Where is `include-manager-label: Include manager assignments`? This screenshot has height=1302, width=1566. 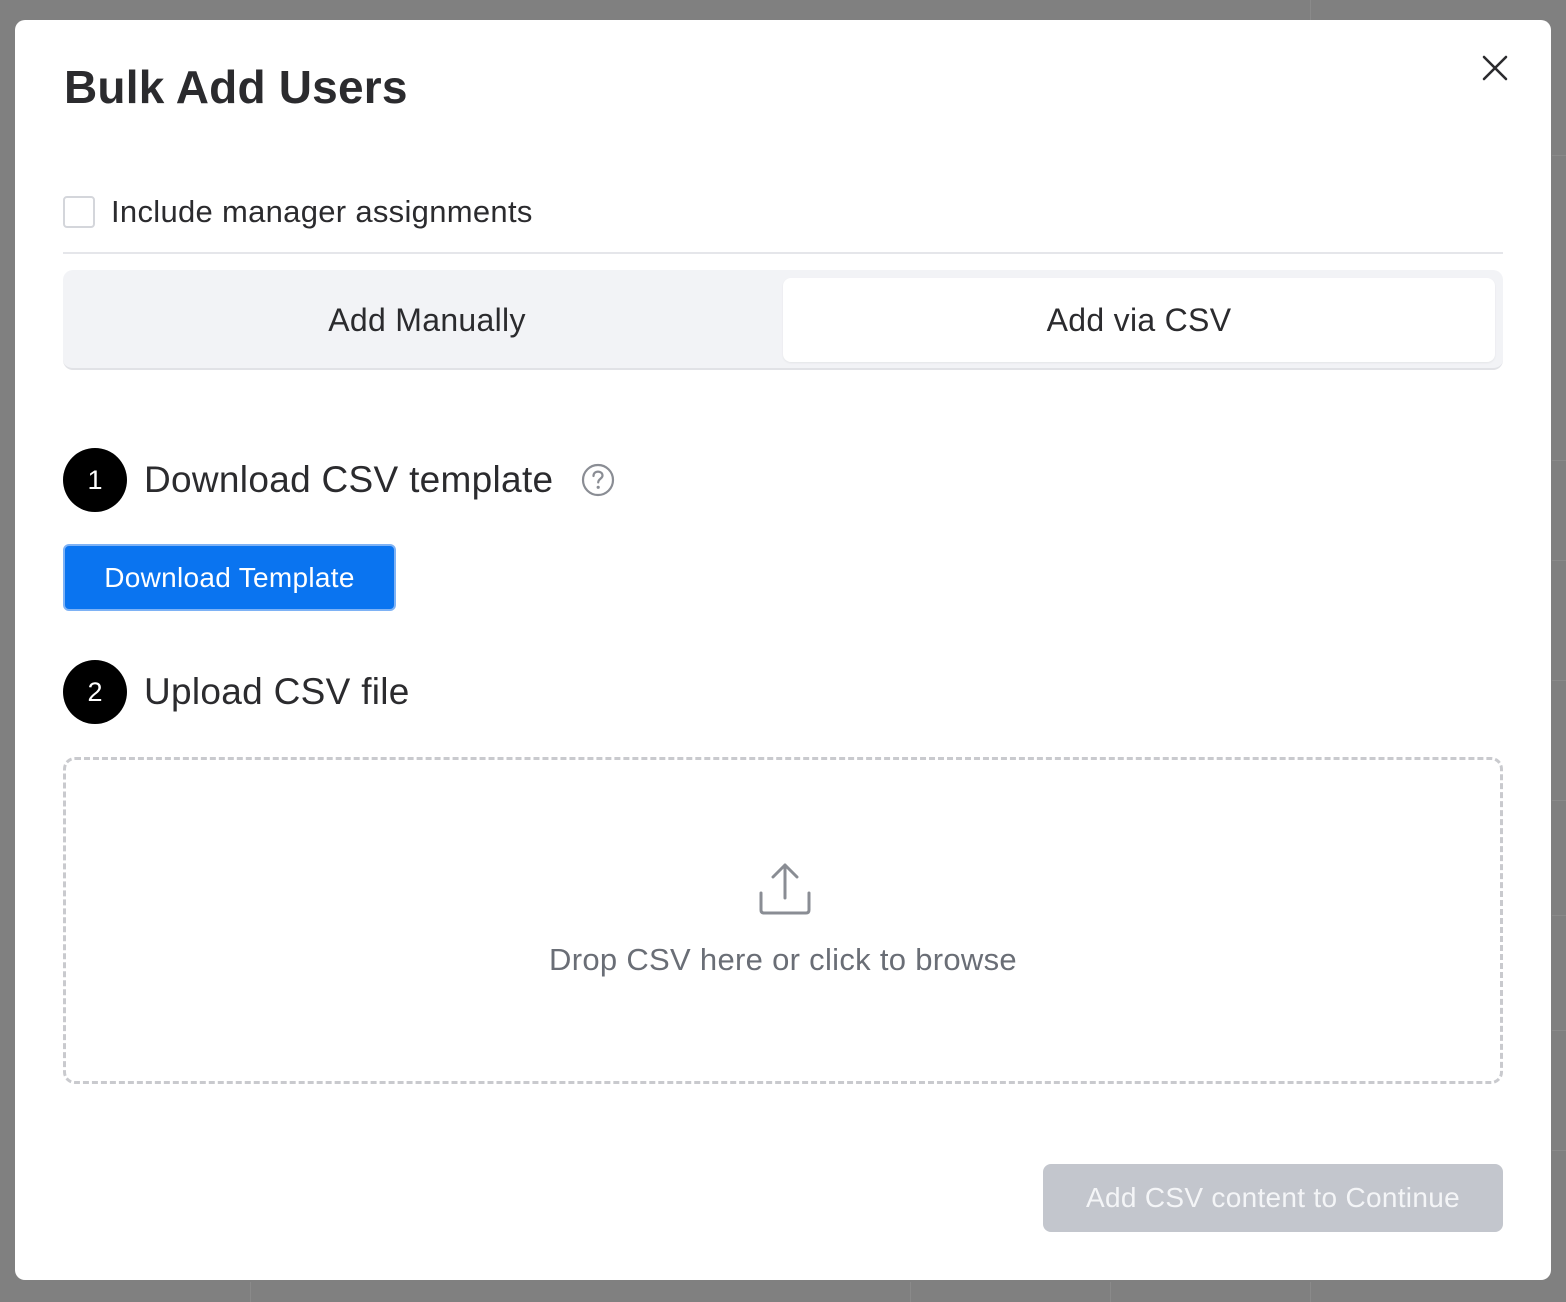 include-manager-label: Include manager assignments is located at coordinates (322, 211).